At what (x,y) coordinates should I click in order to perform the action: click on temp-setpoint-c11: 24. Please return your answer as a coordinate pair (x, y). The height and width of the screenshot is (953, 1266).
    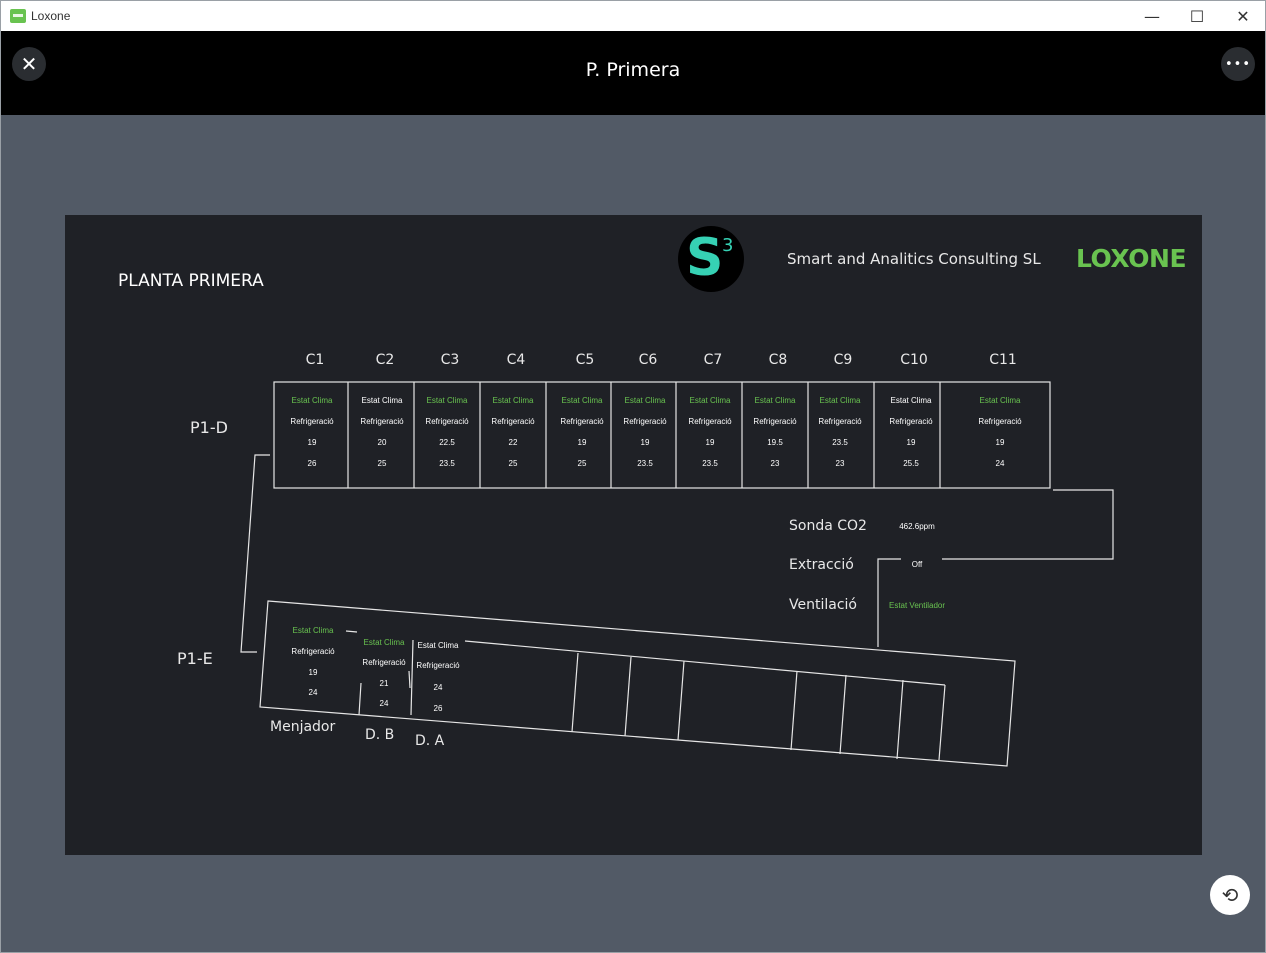
    Looking at the image, I should click on (1000, 463).